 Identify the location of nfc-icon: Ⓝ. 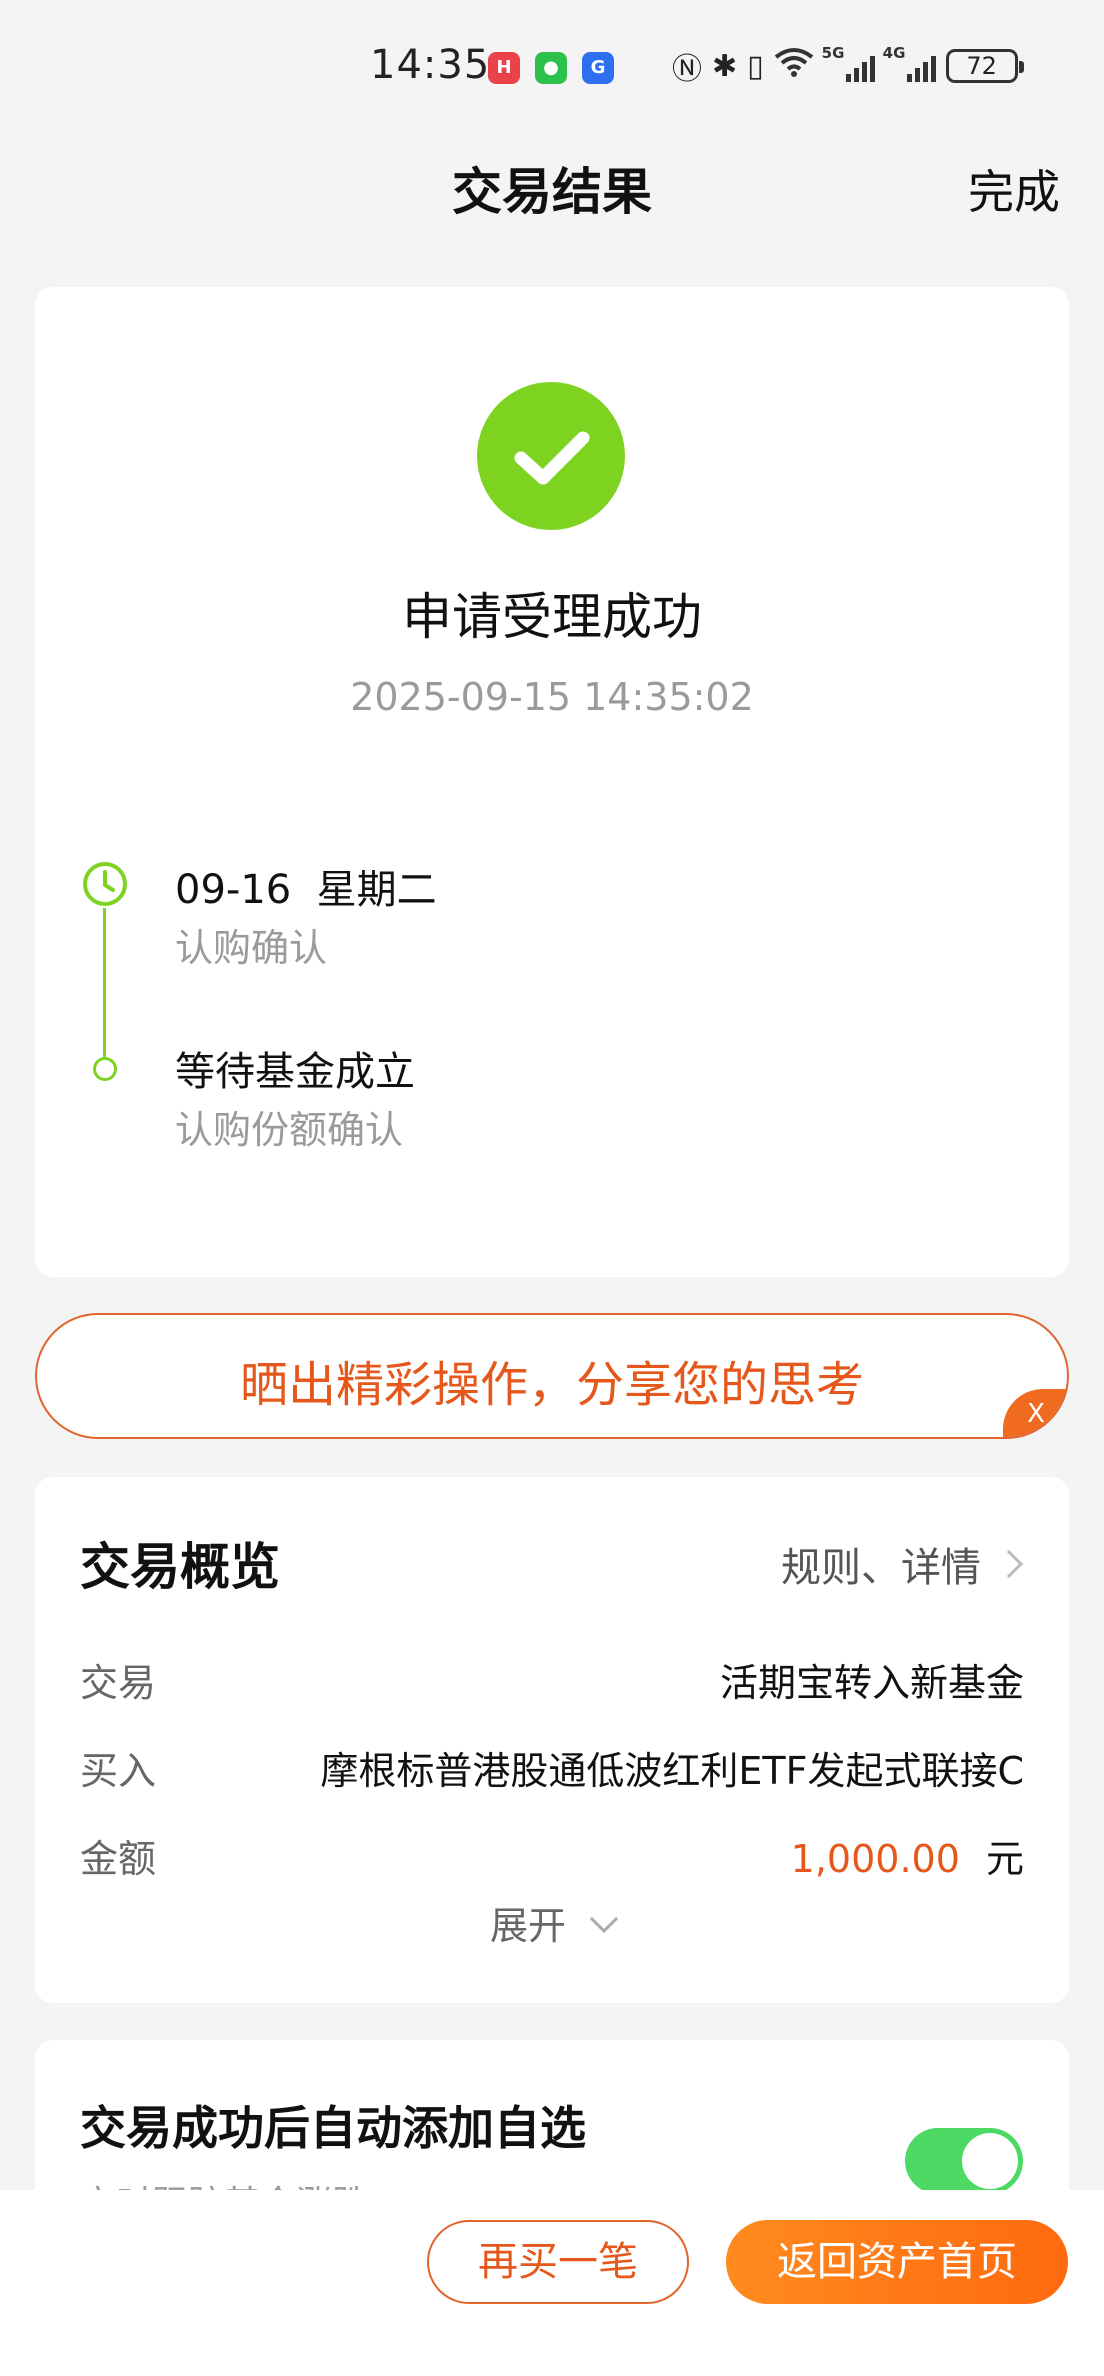
(687, 69).